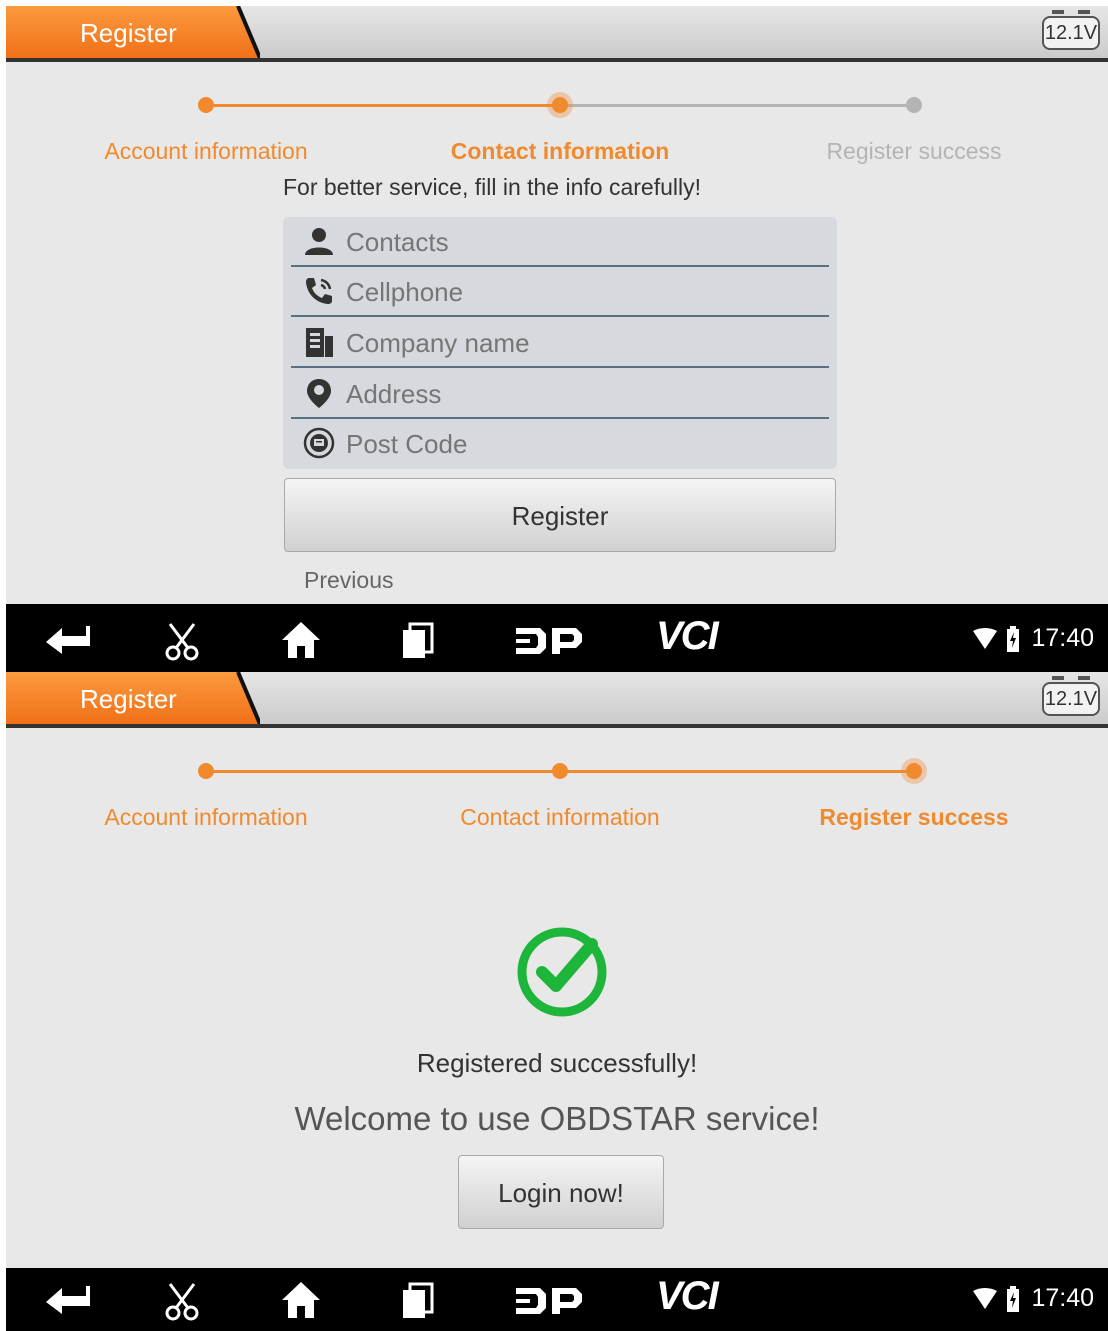 This screenshot has height=1331, width=1108. Describe the element at coordinates (557, 1063) in the screenshot. I see `success-message: Registered successfully!` at that location.